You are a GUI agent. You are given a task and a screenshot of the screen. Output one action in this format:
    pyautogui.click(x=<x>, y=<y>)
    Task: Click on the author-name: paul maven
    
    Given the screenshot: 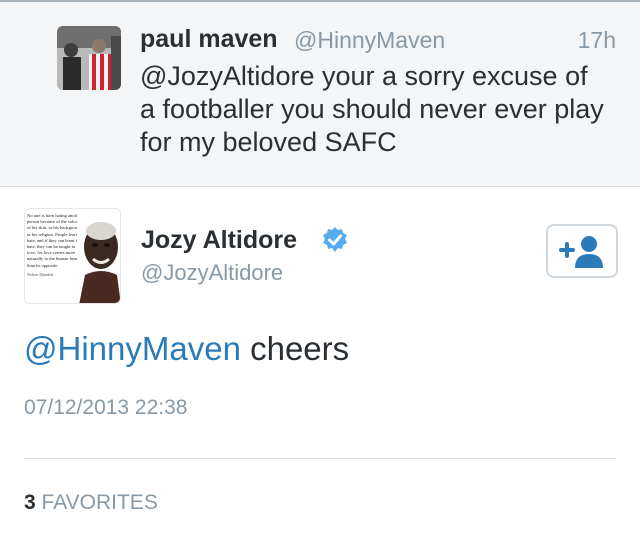 What is the action you would take?
    pyautogui.click(x=209, y=39)
    